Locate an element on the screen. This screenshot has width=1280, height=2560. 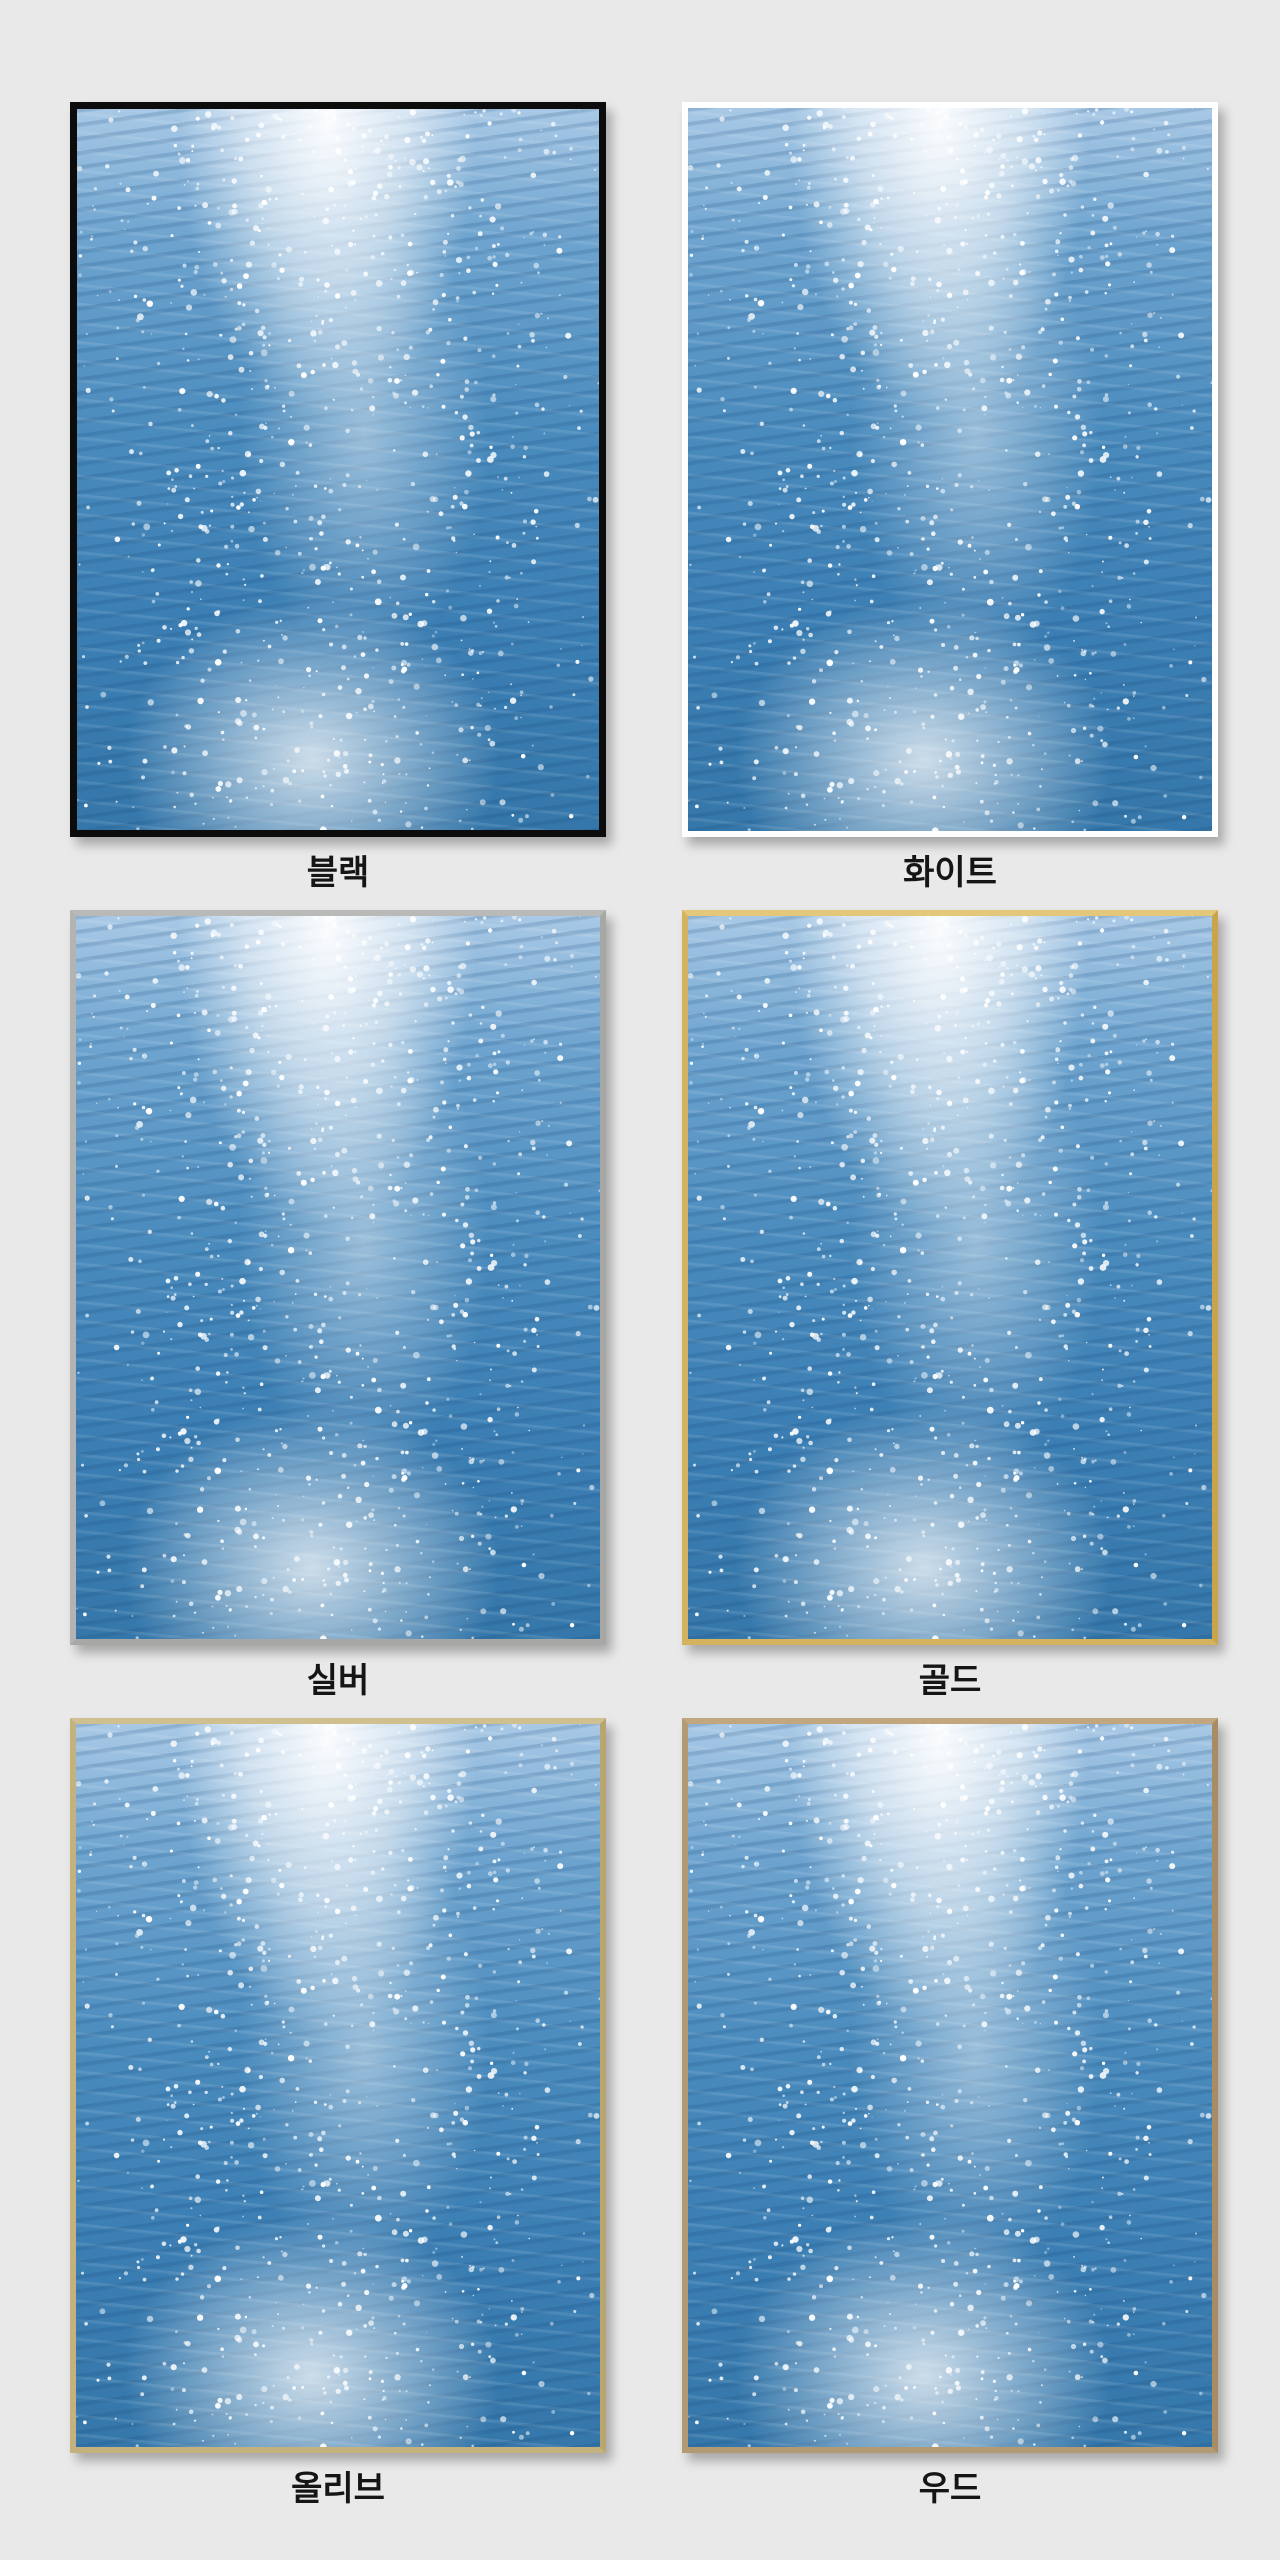
frame-label-silver: 실버 is located at coordinates (338, 1681).